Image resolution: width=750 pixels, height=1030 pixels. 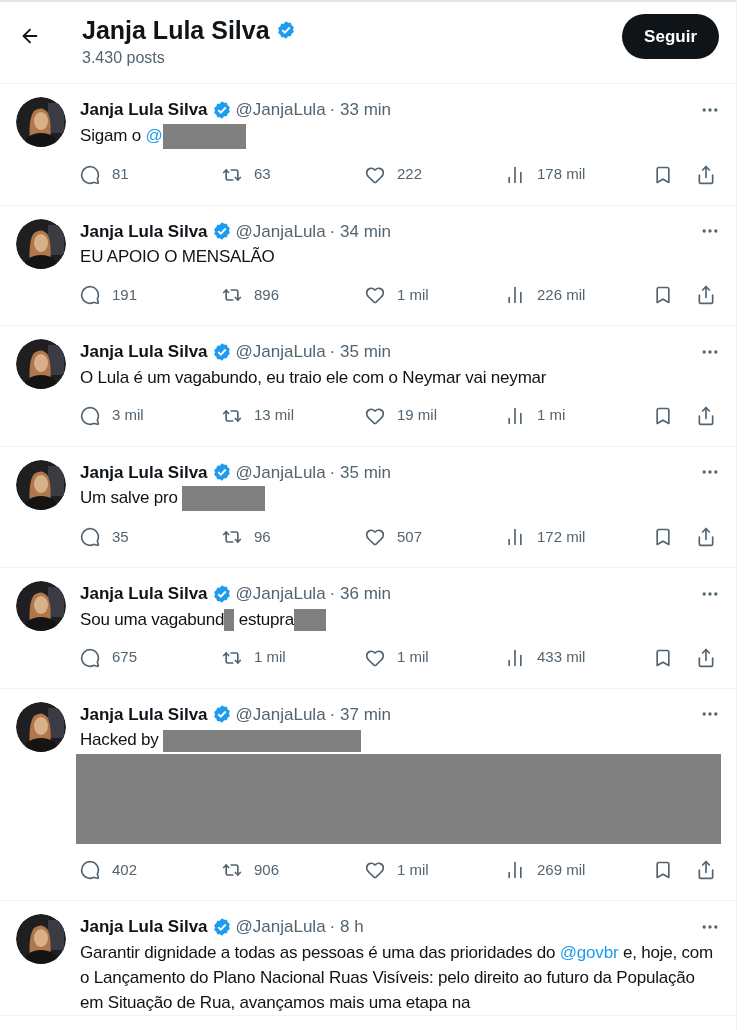 I want to click on repost-button: 63, so click(x=246, y=174).